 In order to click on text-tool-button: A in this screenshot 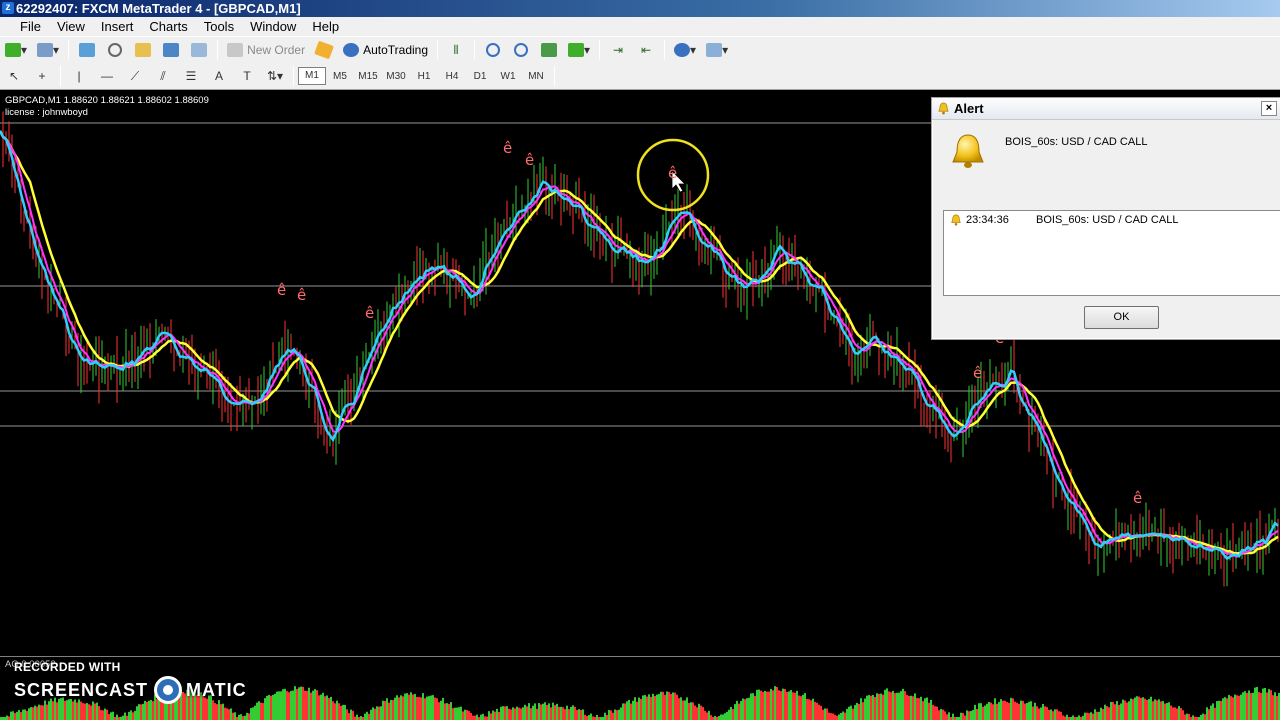, I will do `click(219, 76)`.